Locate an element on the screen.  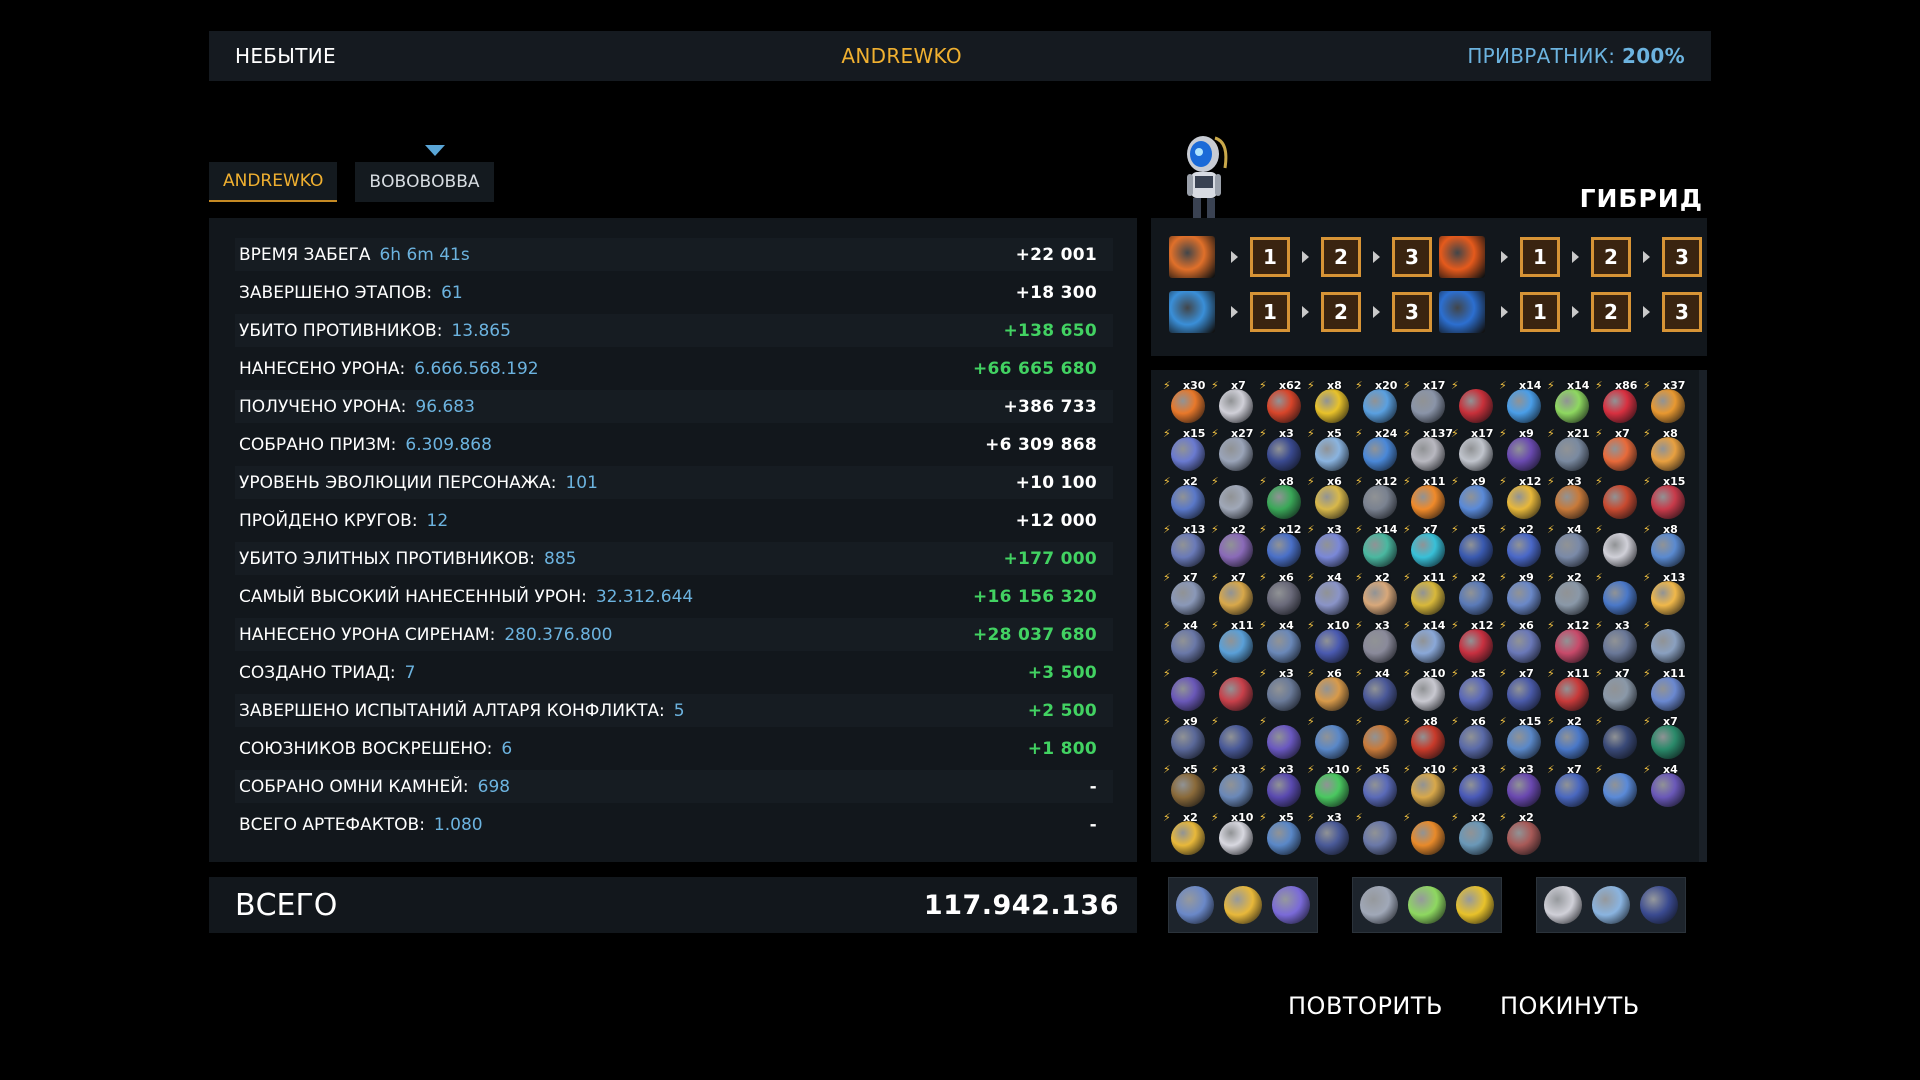
leave-button: ПОКИНУТЬ is located at coordinates (1570, 1006).